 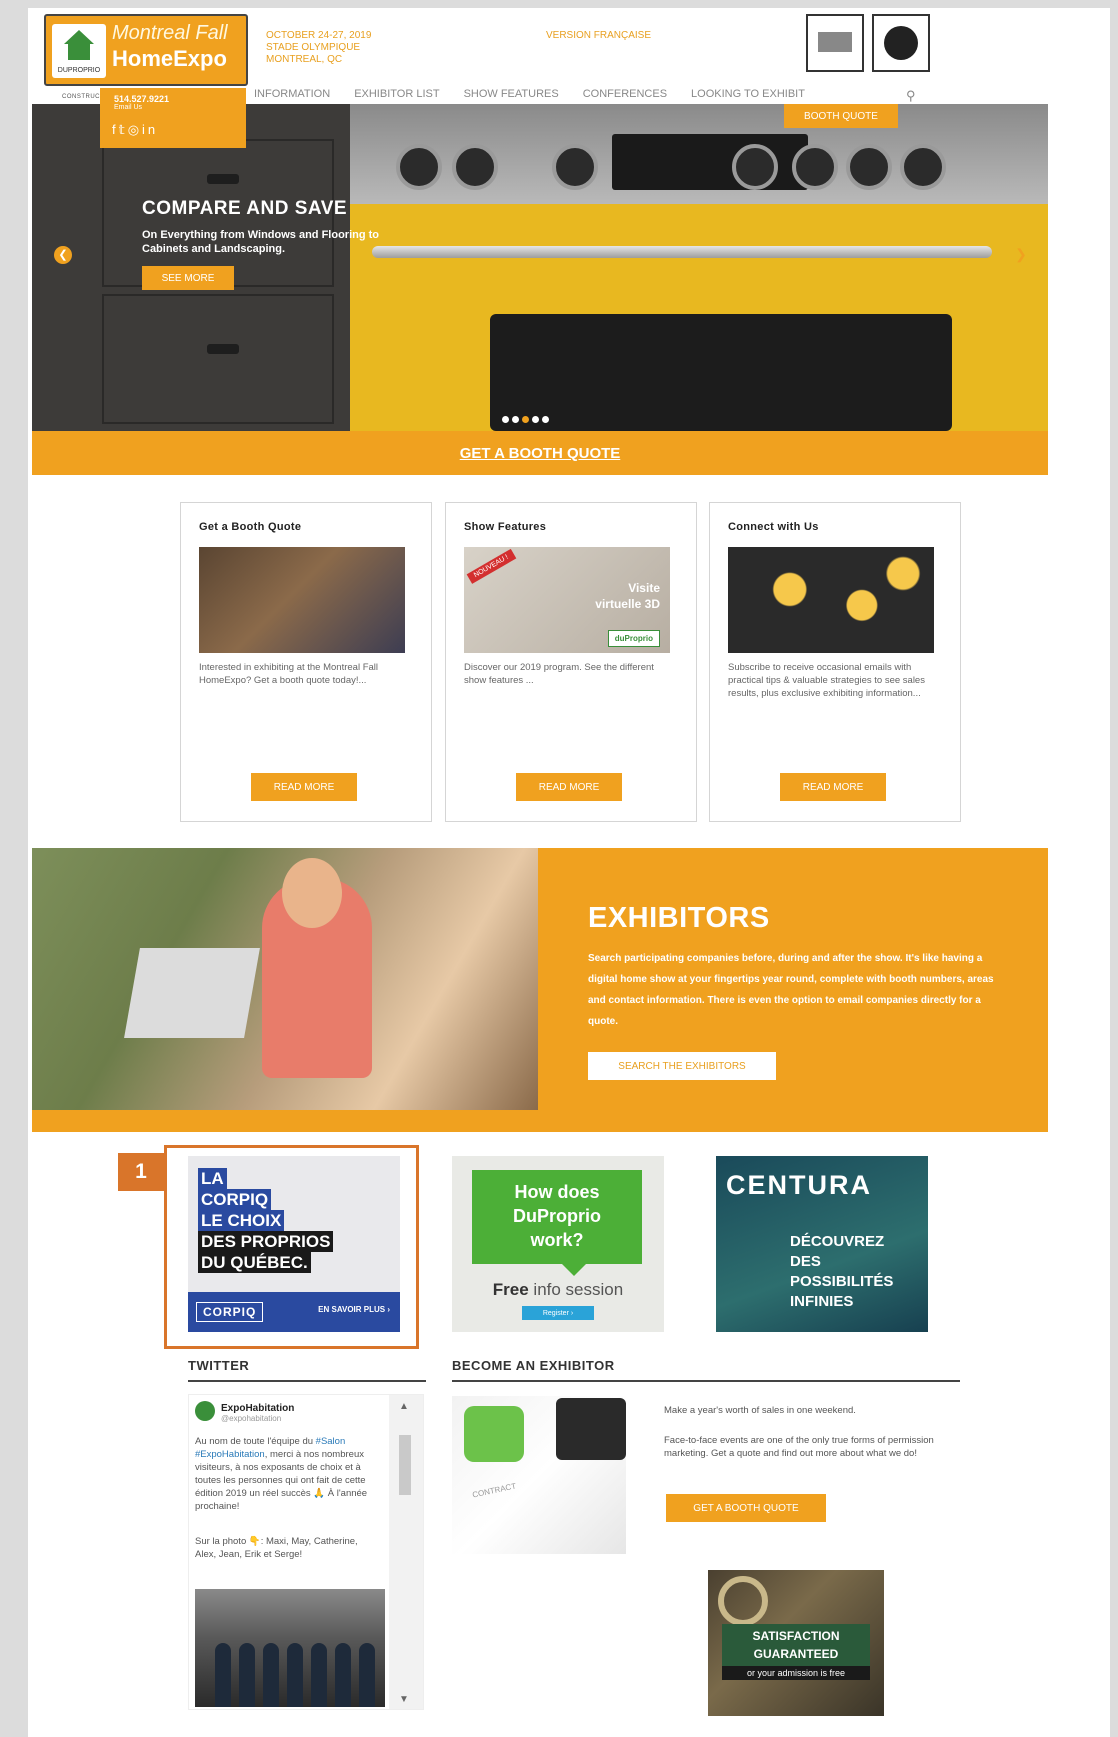 I want to click on hero-see-more-button: SEE MORE, so click(x=188, y=278).